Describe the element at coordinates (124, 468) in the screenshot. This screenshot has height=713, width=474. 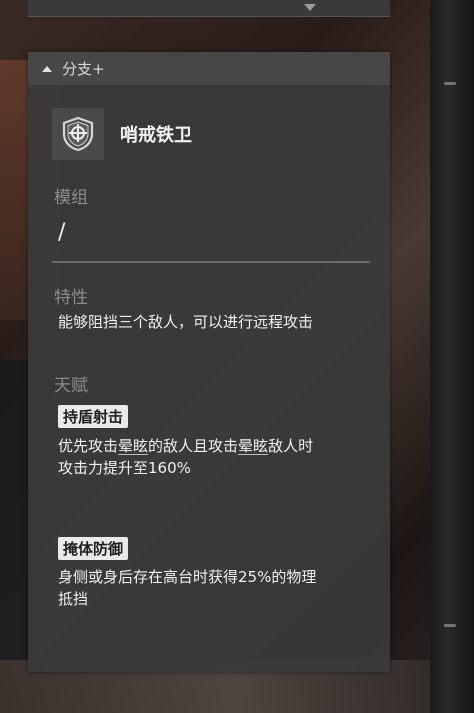
I see `talent-desc-1-line2: 攻击力提升至160%` at that location.